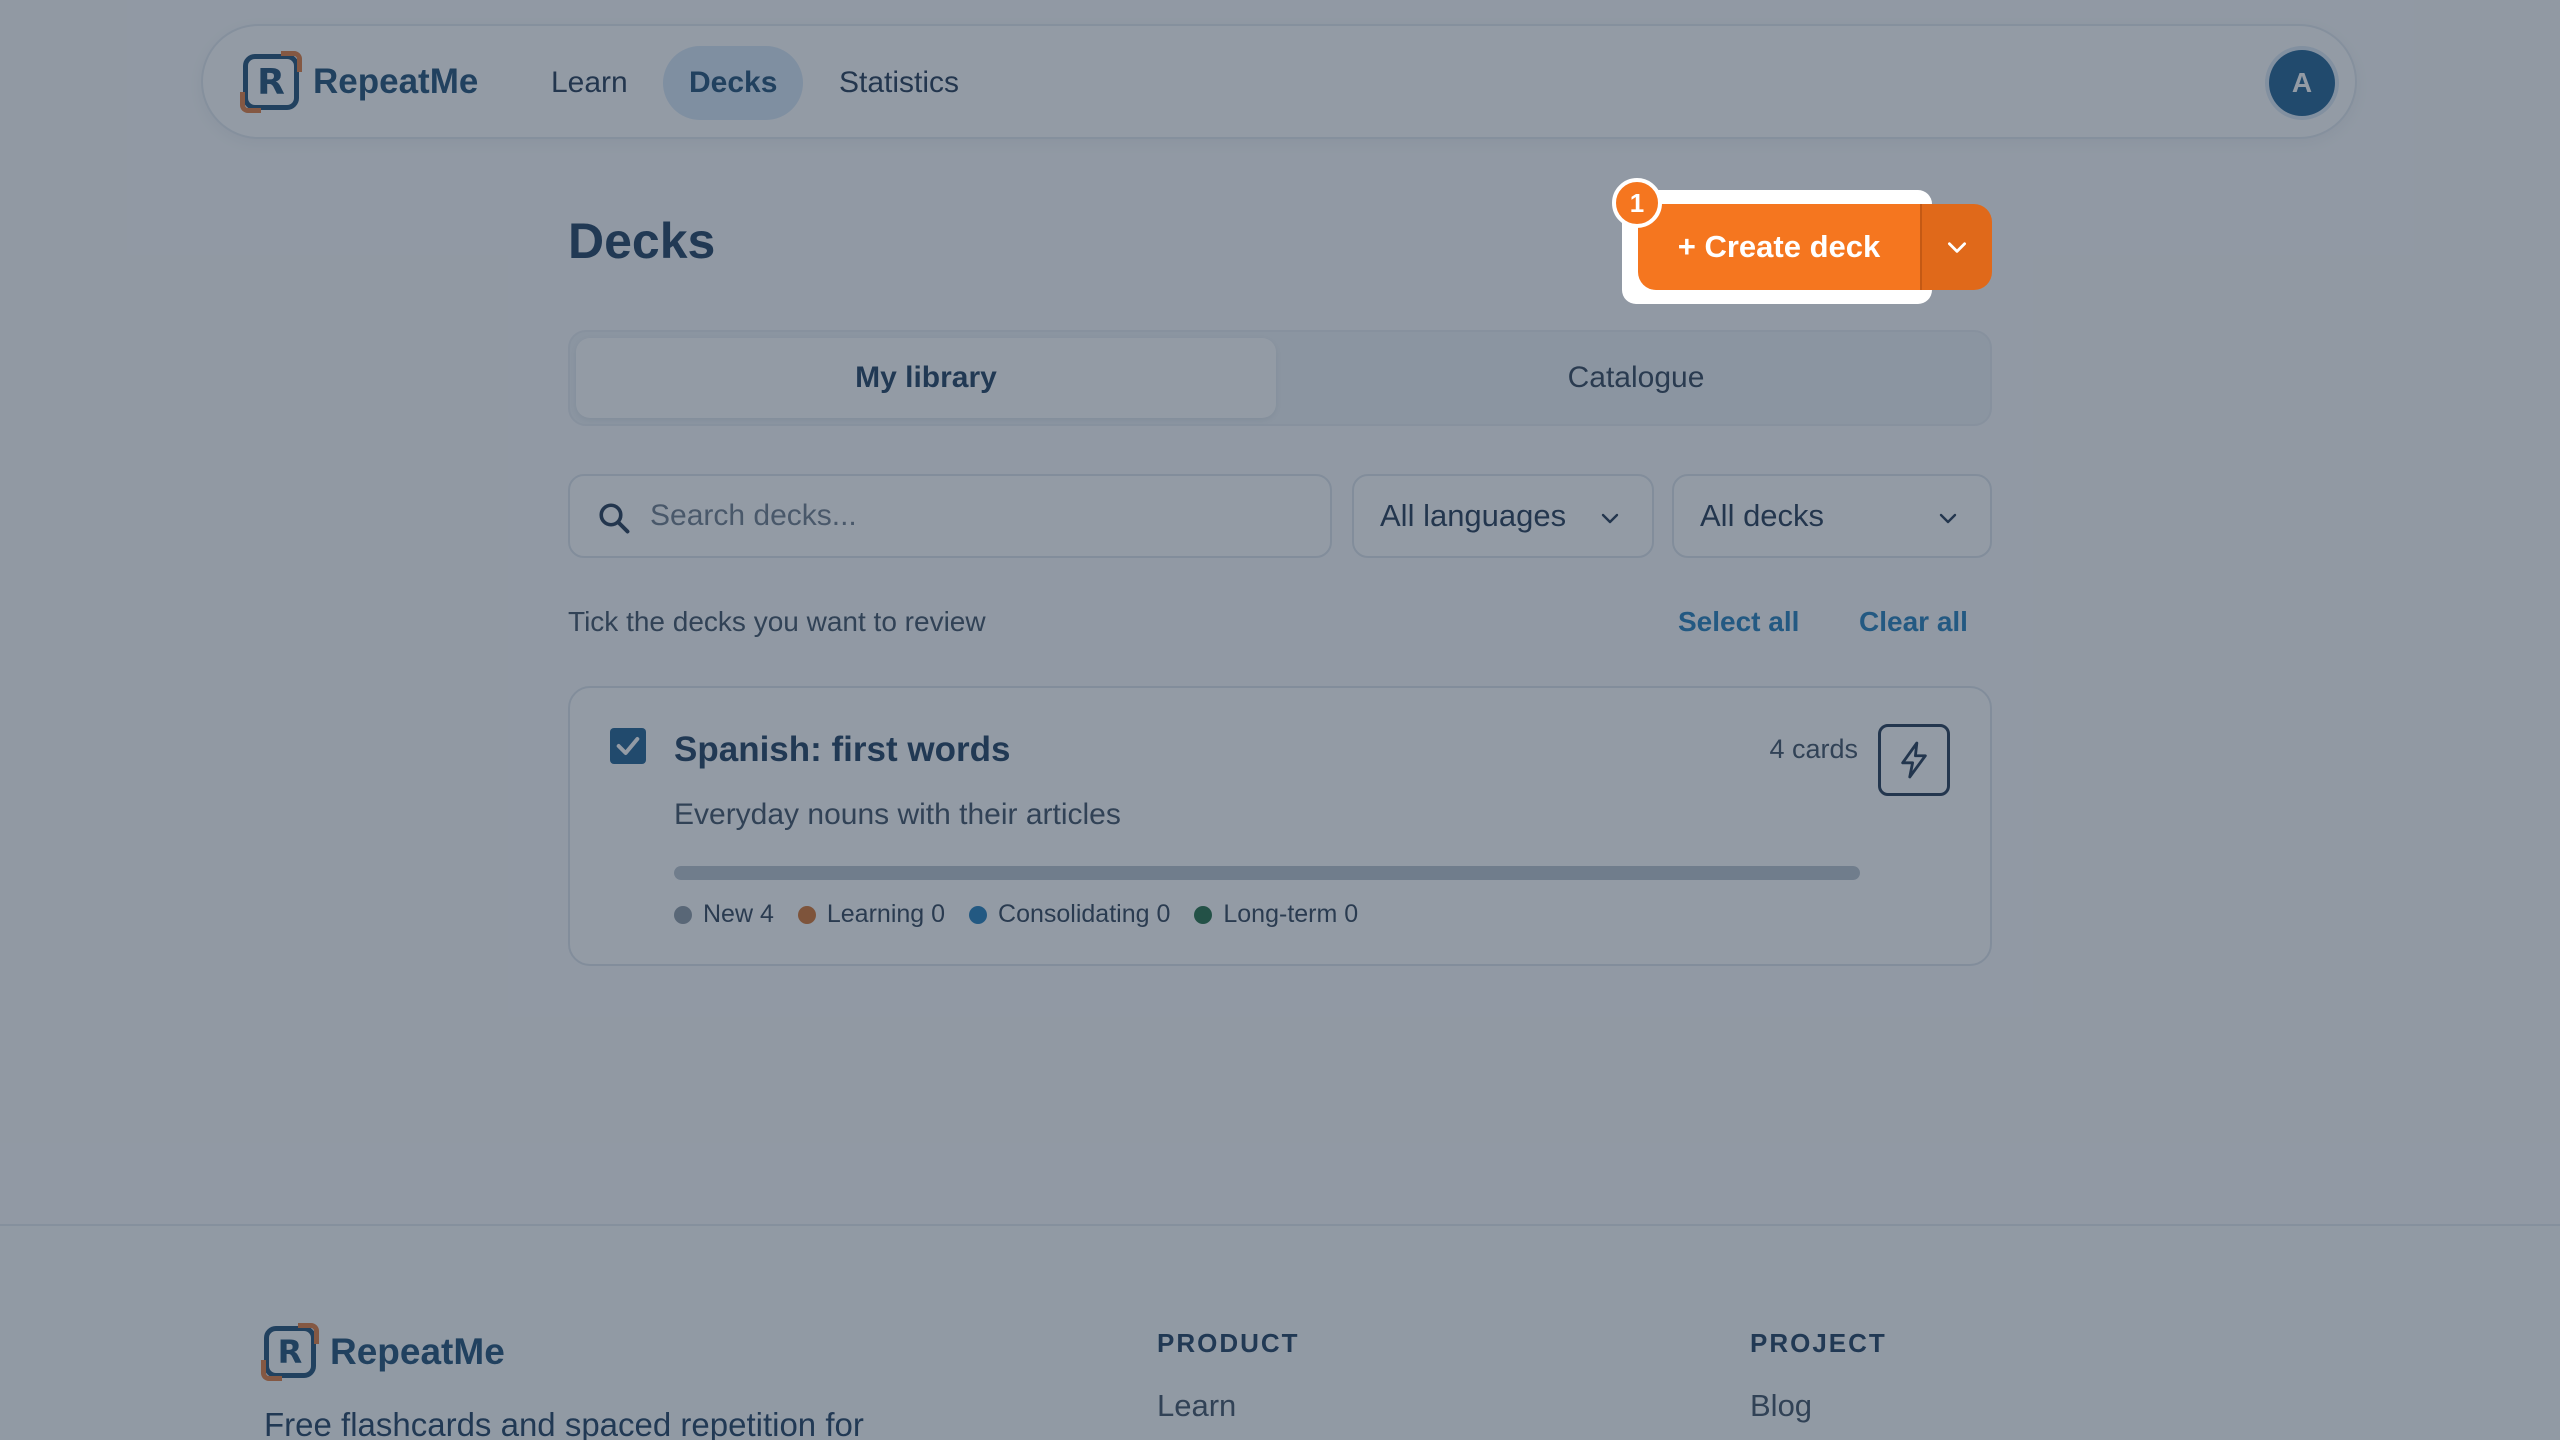 The image size is (2560, 1440). Describe the element at coordinates (842, 750) in the screenshot. I see `deck-title: Spanish: first words` at that location.